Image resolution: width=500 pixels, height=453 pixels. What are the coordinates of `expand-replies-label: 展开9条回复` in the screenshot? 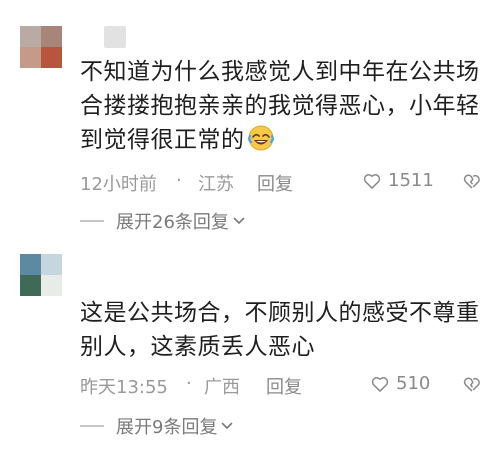 It's located at (167, 427).